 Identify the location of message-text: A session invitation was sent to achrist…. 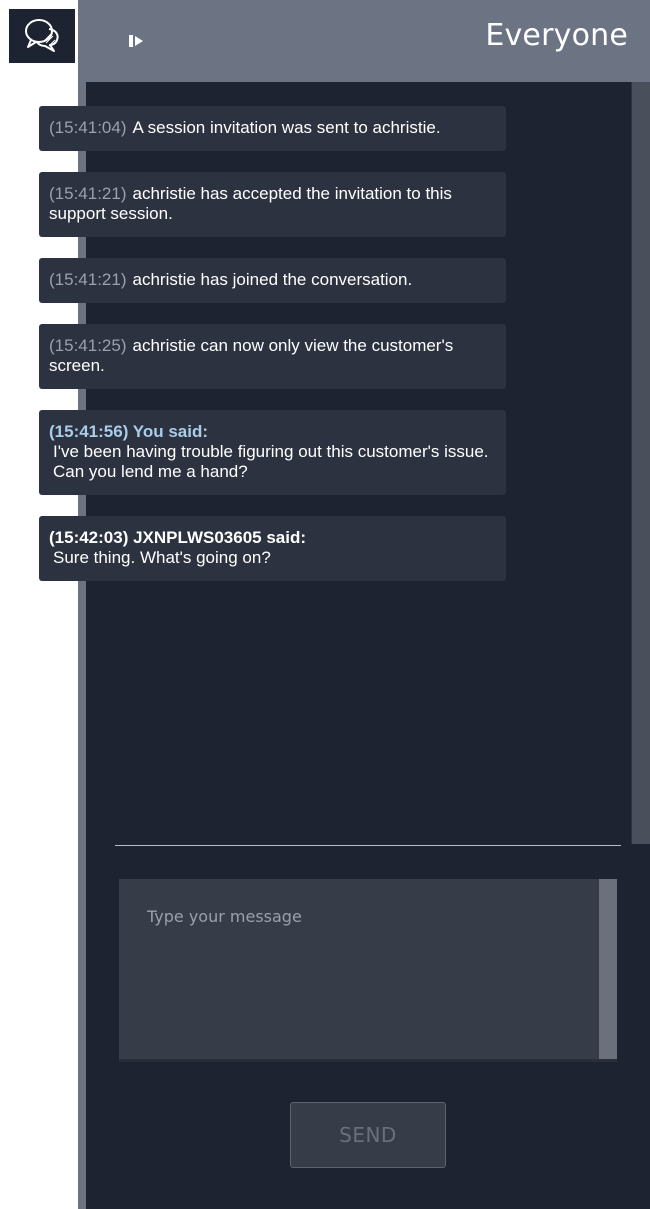
(286, 127).